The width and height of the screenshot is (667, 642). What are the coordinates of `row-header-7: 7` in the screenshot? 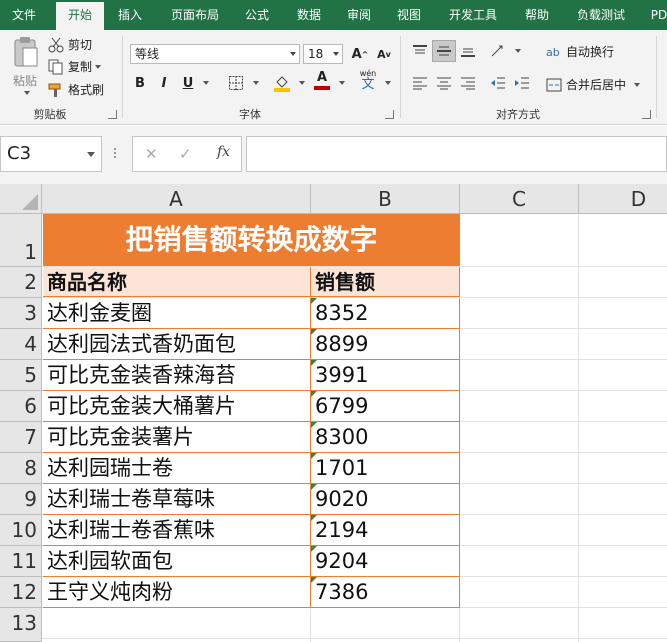 It's located at (21, 437).